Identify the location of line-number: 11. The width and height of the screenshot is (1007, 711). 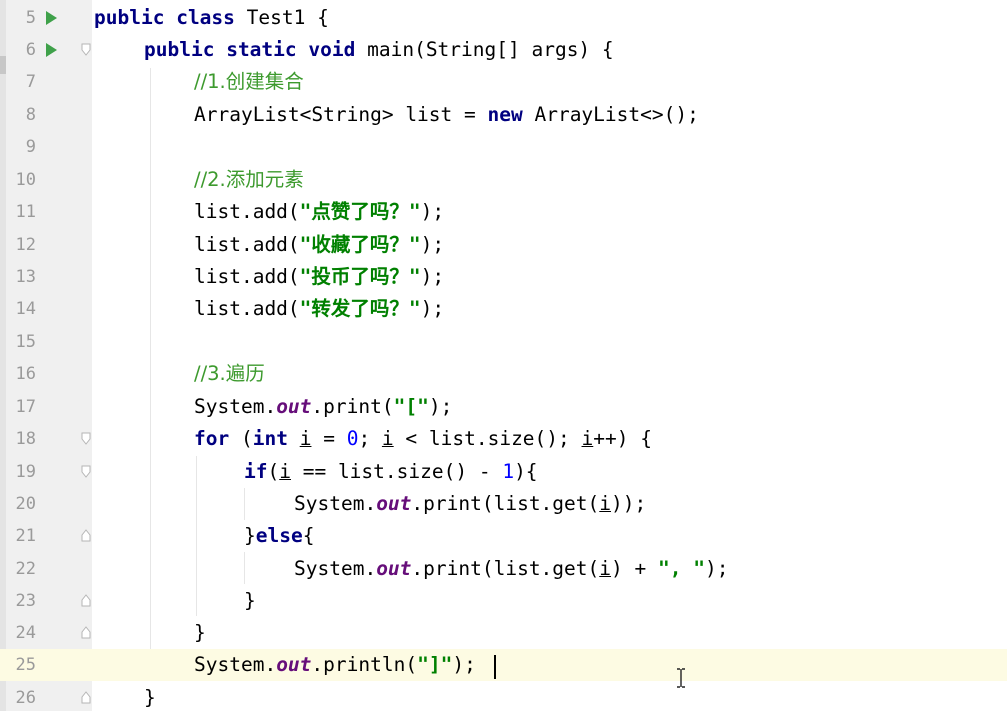
(25, 212).